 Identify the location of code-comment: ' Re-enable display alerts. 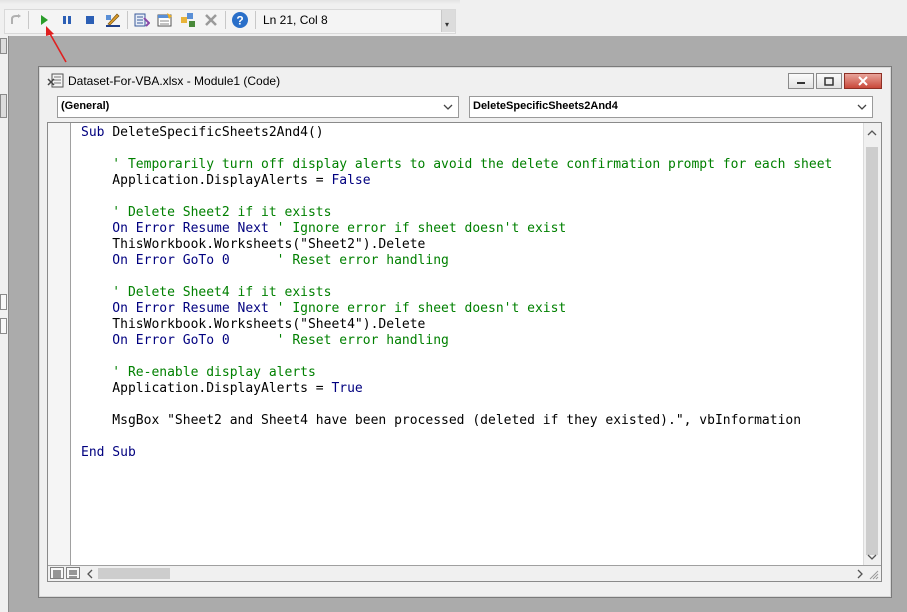
(198, 372).